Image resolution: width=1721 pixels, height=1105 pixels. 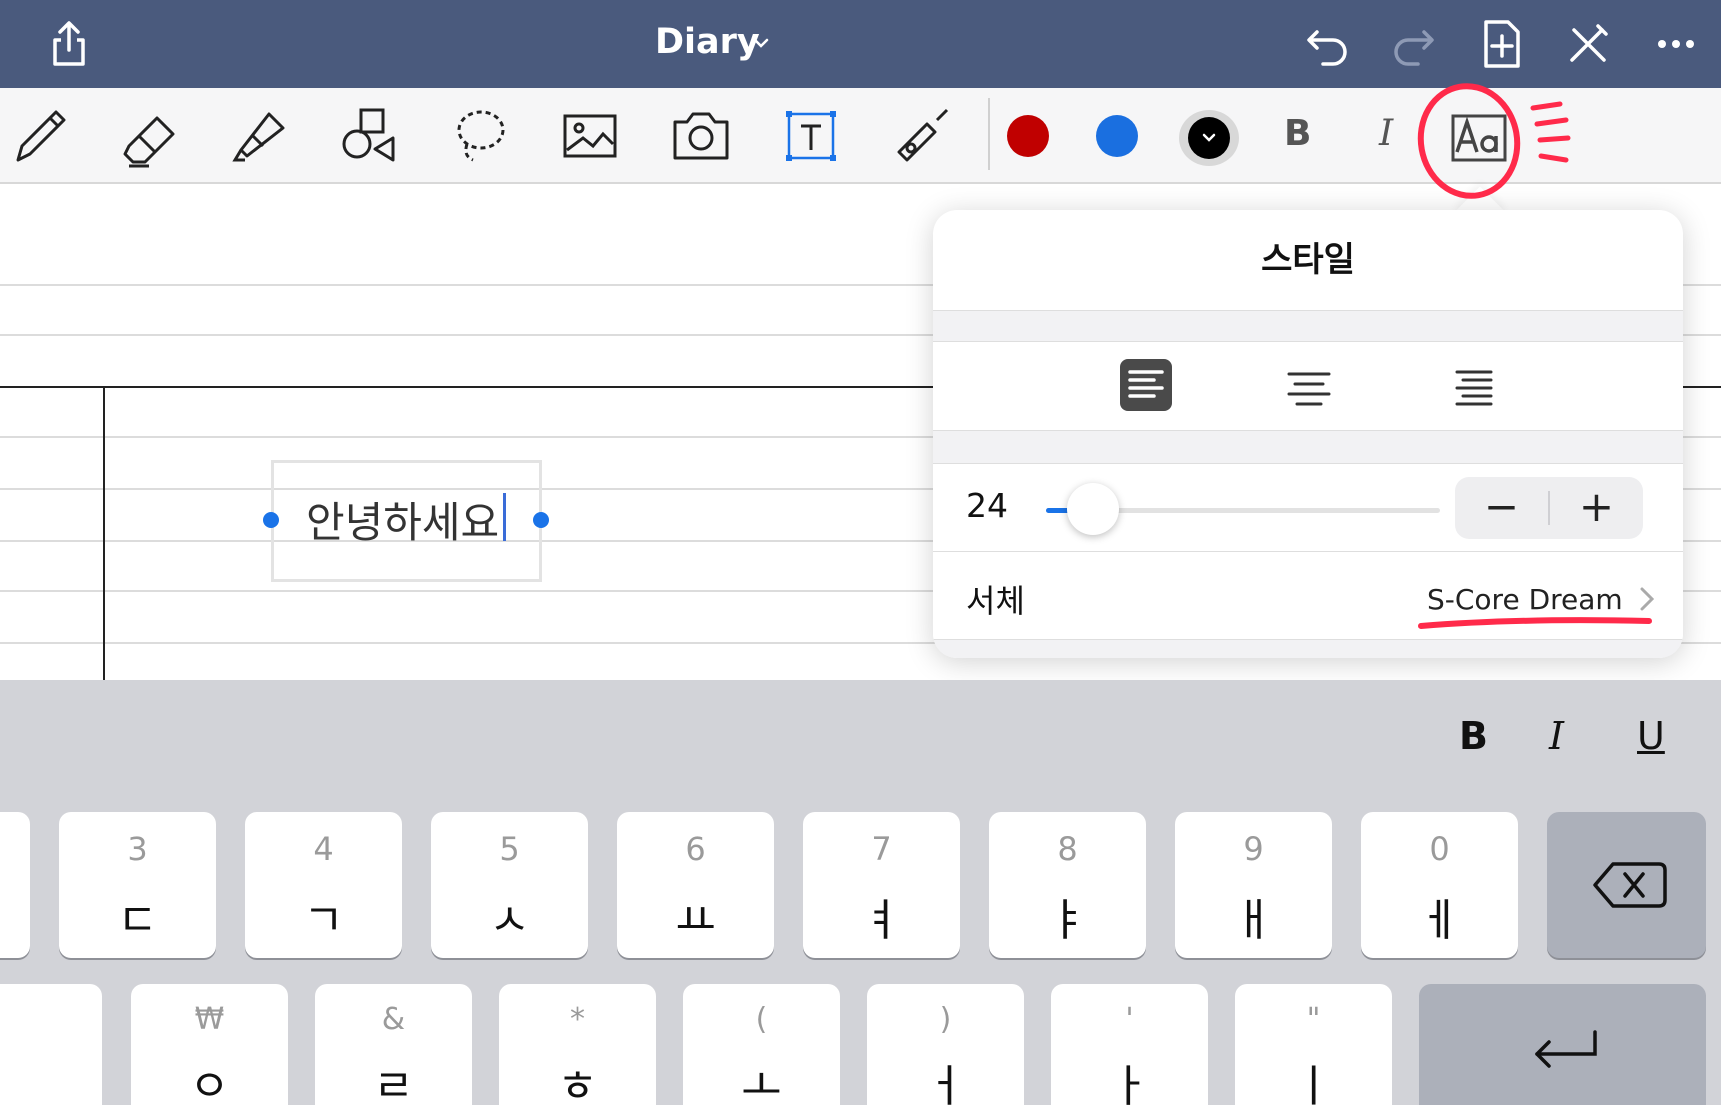 I want to click on text-box: 안녕하세요, so click(x=406, y=521).